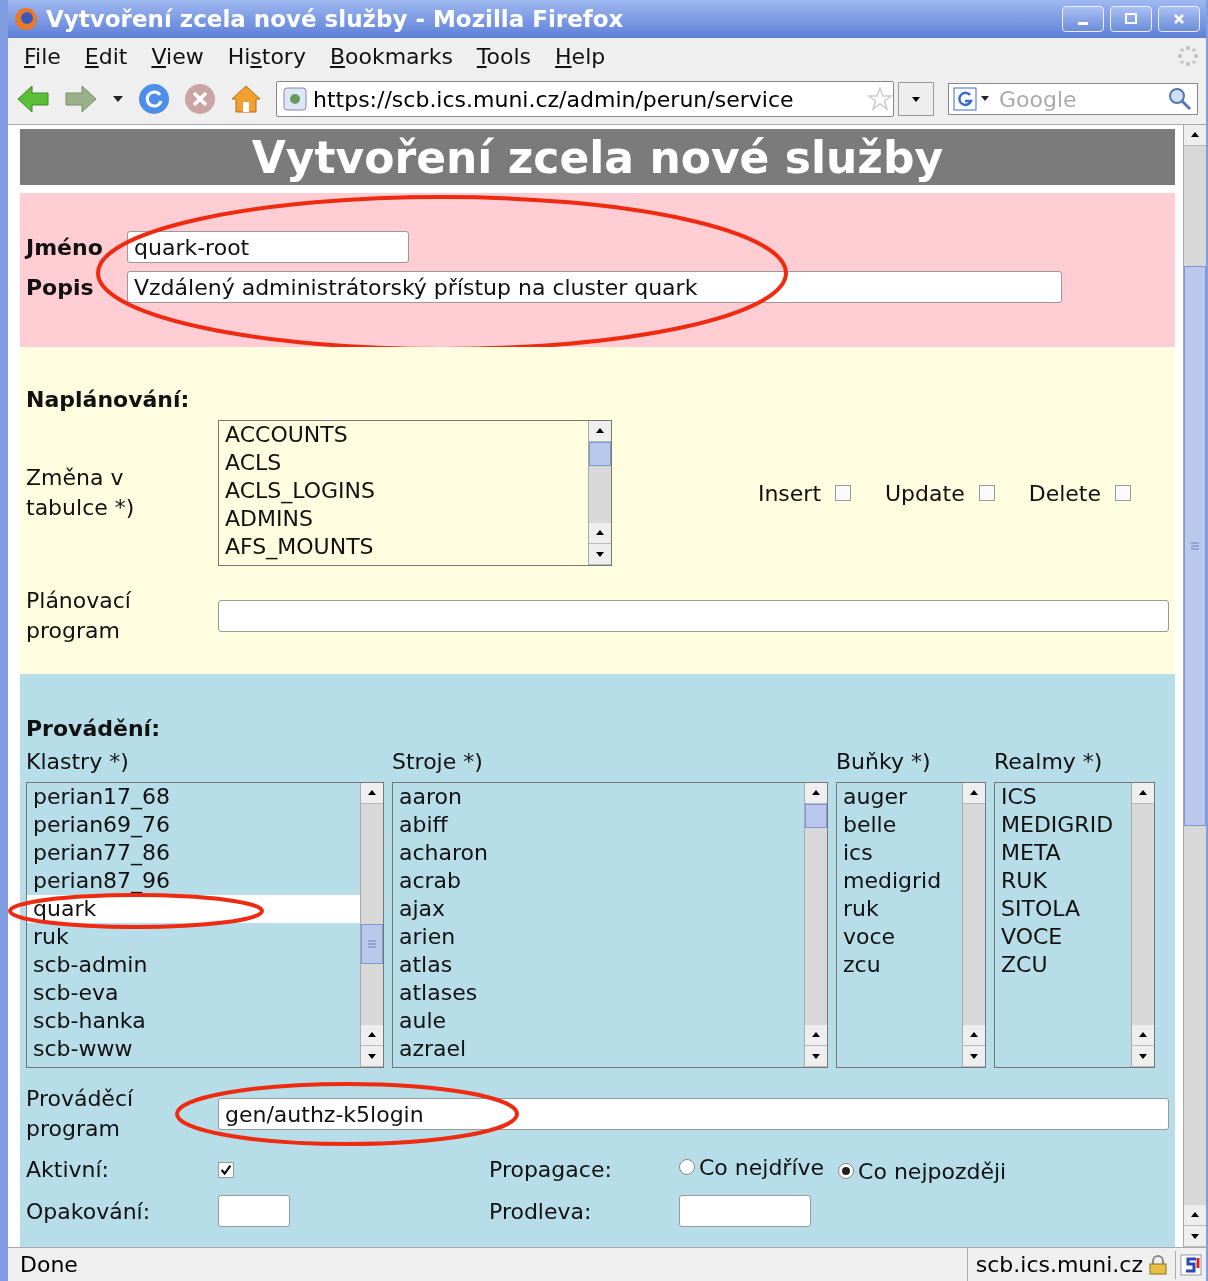 This screenshot has width=1208, height=1281. I want to click on list-option: AFS_MOUNTS, so click(406, 547).